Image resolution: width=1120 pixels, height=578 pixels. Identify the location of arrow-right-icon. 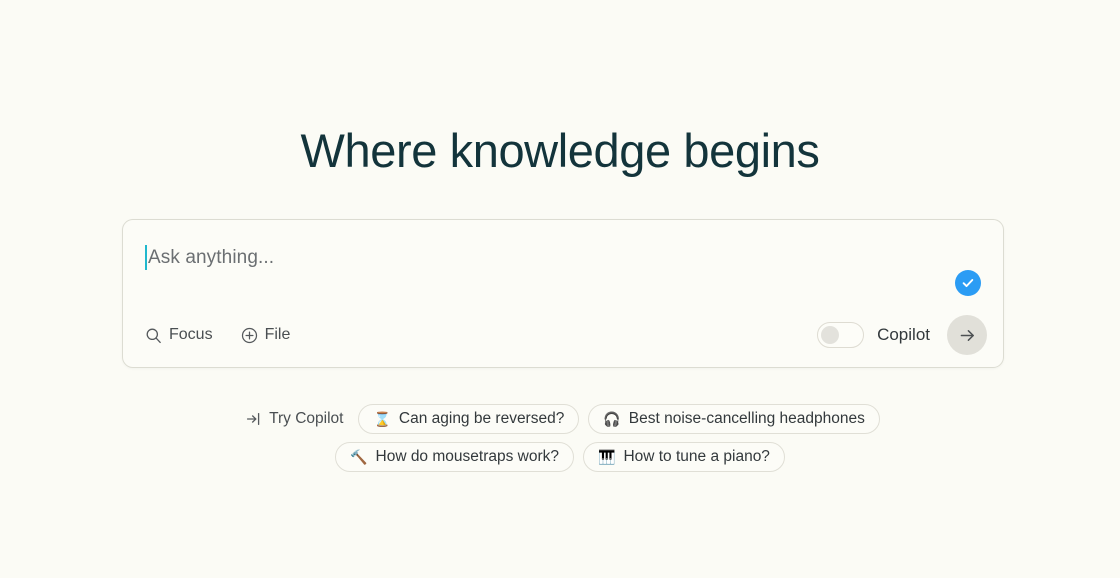
(967, 335).